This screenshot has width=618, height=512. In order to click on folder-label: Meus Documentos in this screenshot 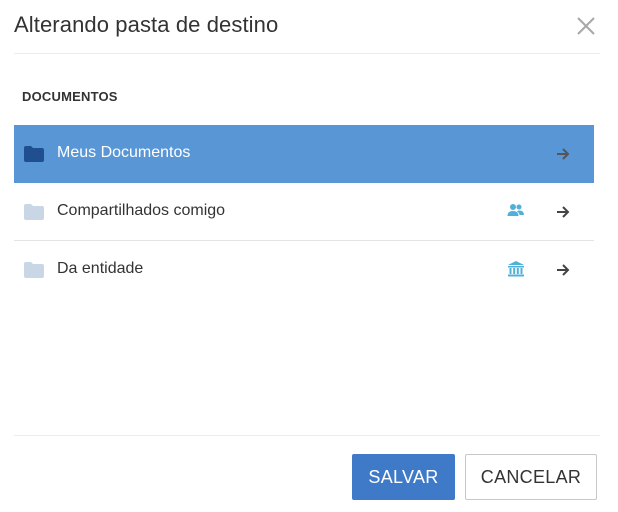, I will do `click(124, 152)`.